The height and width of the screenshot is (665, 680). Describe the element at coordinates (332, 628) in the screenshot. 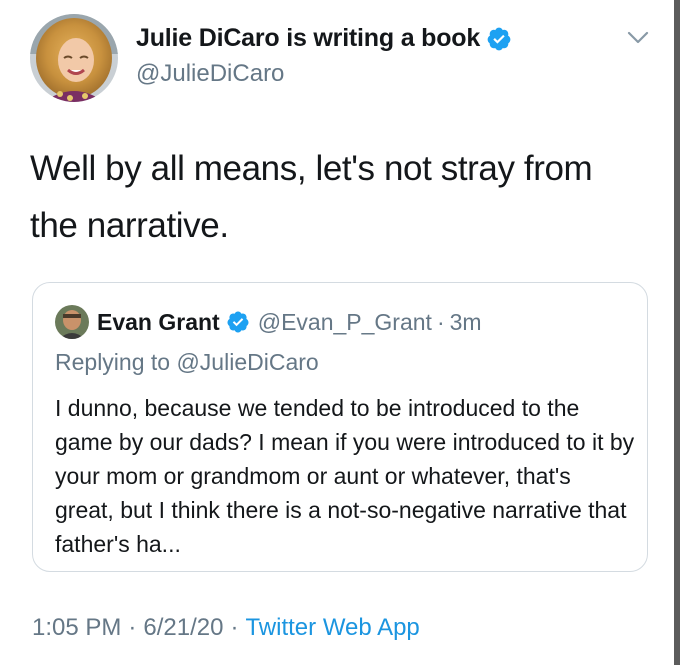

I see `tweet-source-link: Twitter Web App` at that location.